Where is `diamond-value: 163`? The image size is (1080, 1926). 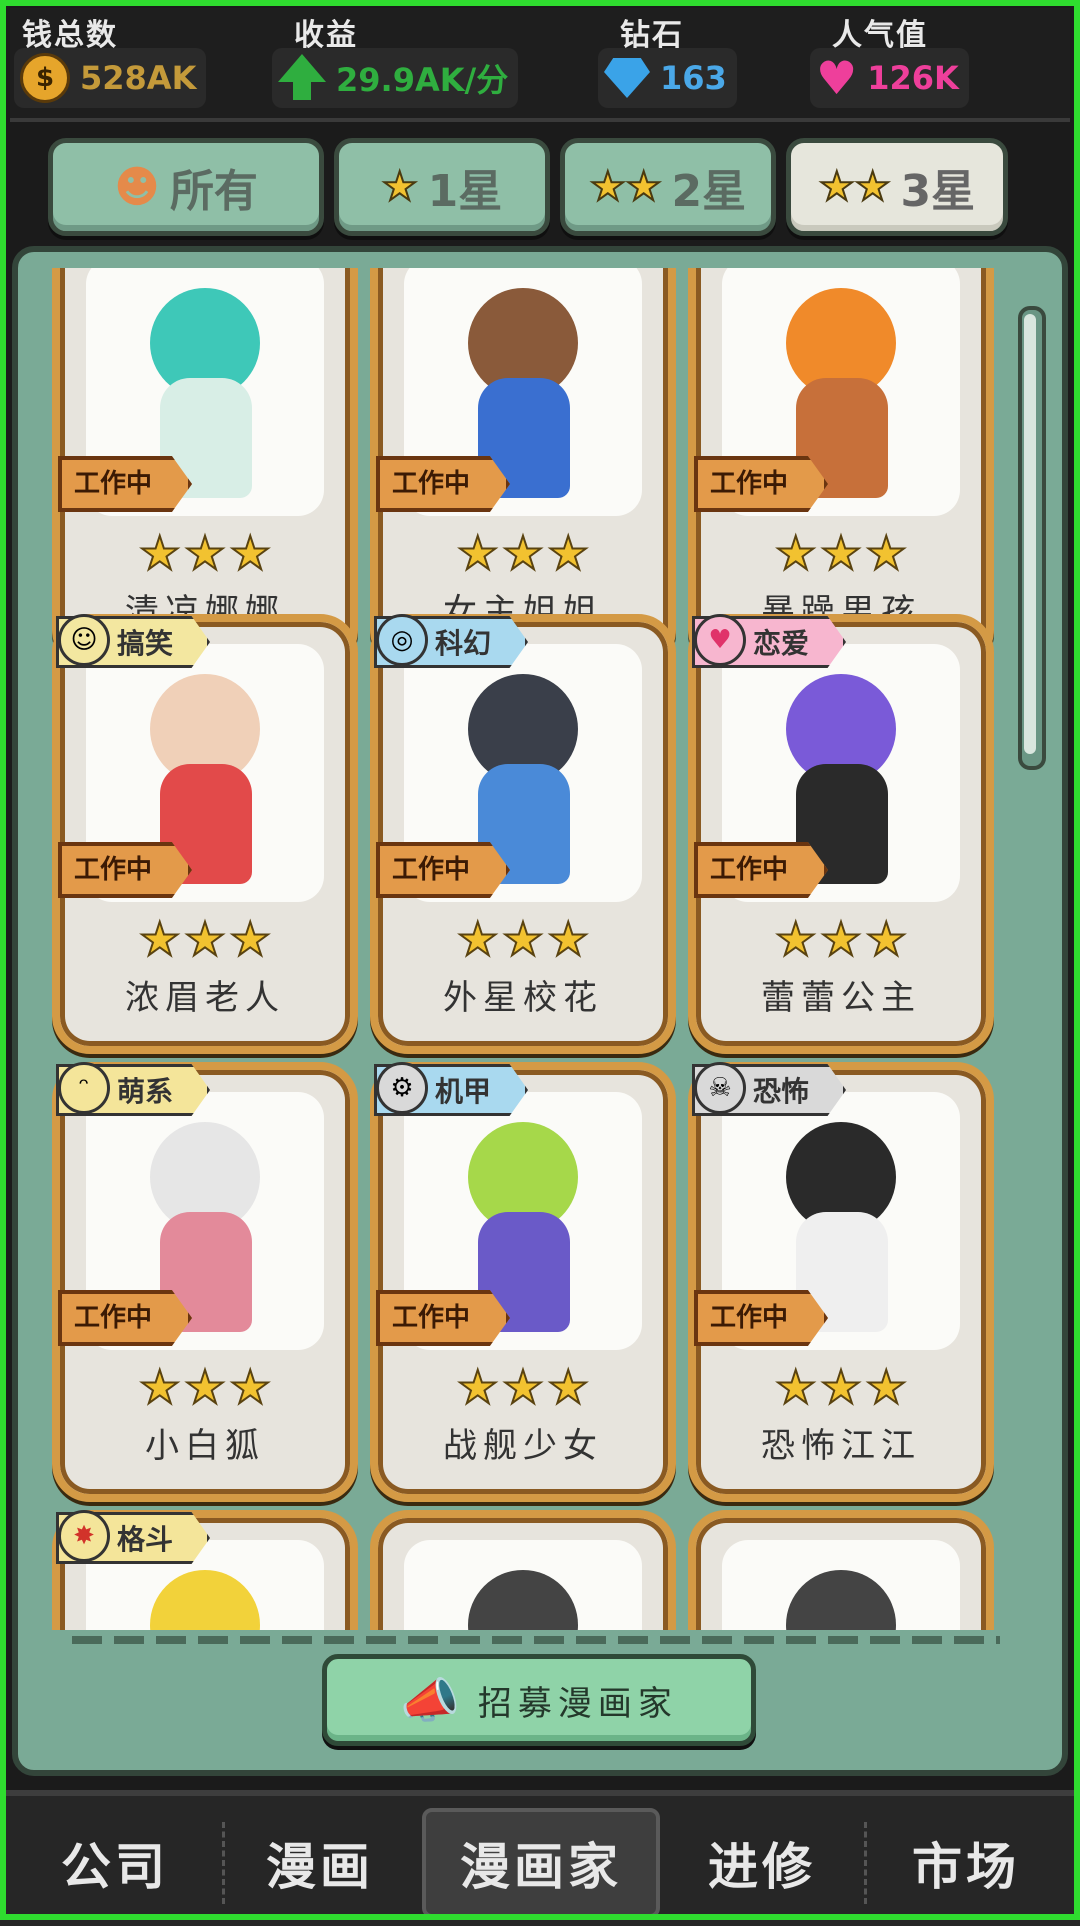 diamond-value: 163 is located at coordinates (693, 78).